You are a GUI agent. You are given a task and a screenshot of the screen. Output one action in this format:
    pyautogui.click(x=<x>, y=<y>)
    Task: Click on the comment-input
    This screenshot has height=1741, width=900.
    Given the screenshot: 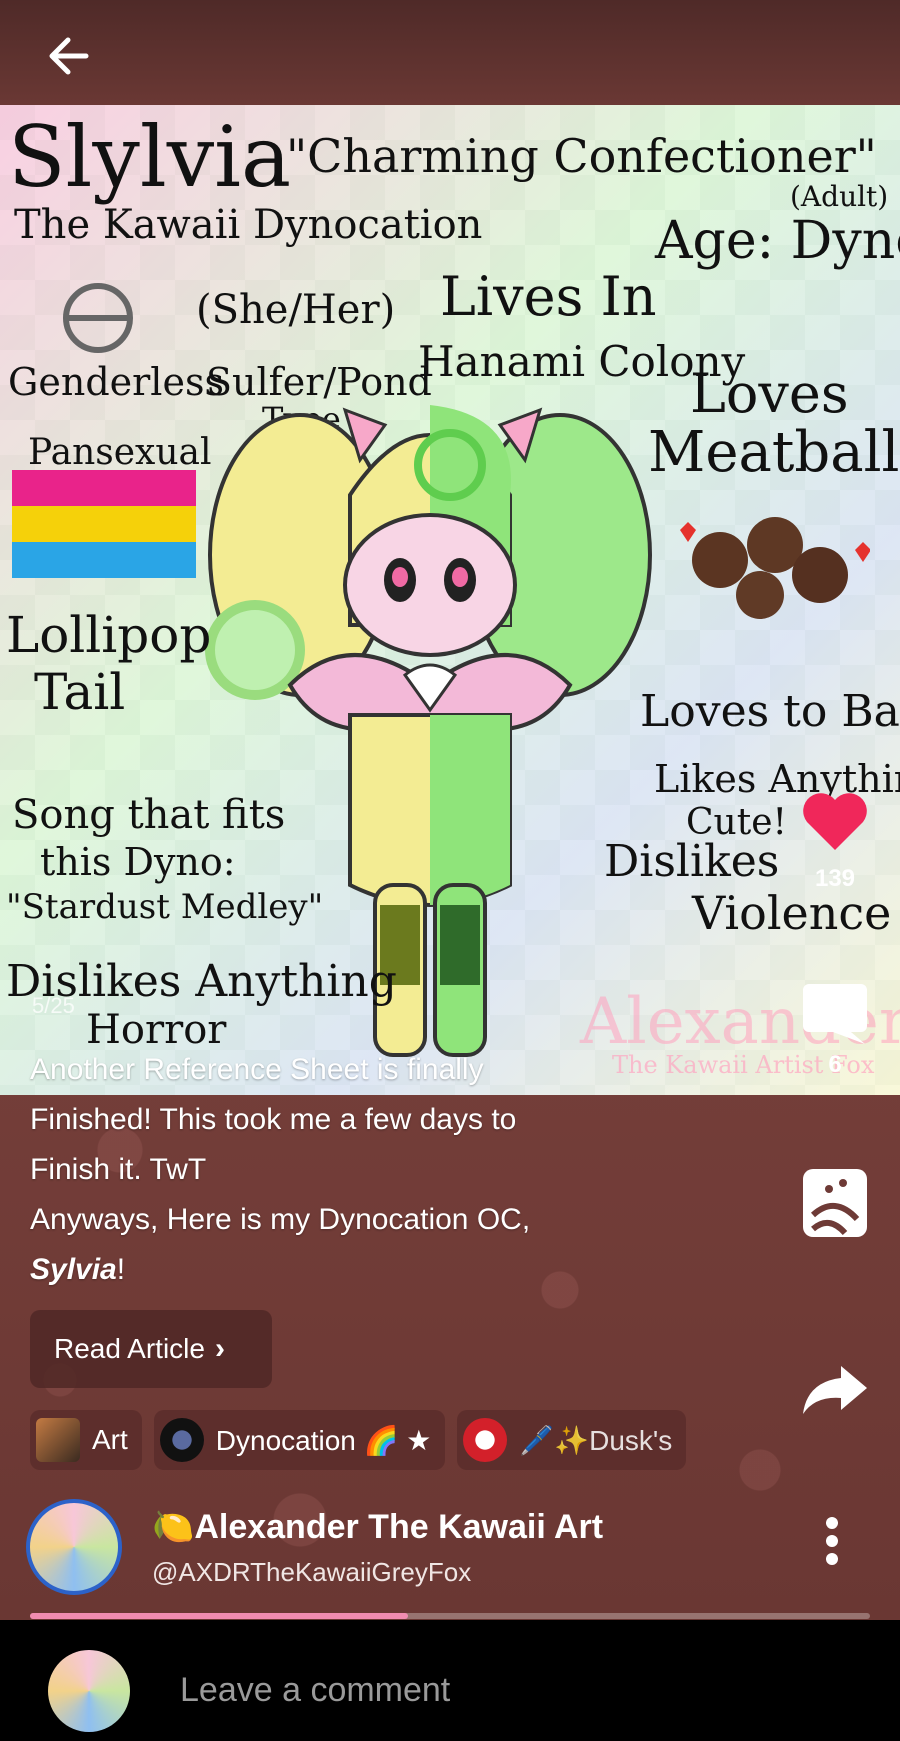 What is the action you would take?
    pyautogui.click(x=505, y=1690)
    